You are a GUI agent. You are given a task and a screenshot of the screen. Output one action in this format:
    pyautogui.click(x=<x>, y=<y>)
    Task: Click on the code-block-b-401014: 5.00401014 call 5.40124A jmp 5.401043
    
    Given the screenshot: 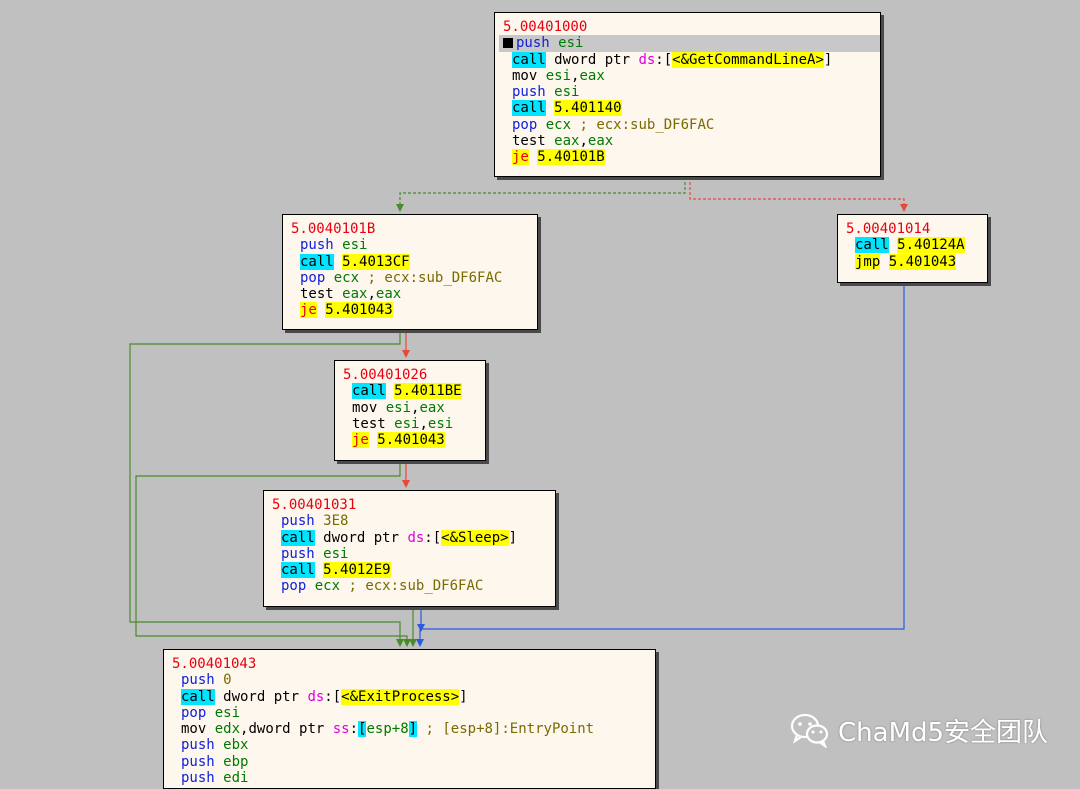 What is the action you would take?
    pyautogui.click(x=912, y=248)
    